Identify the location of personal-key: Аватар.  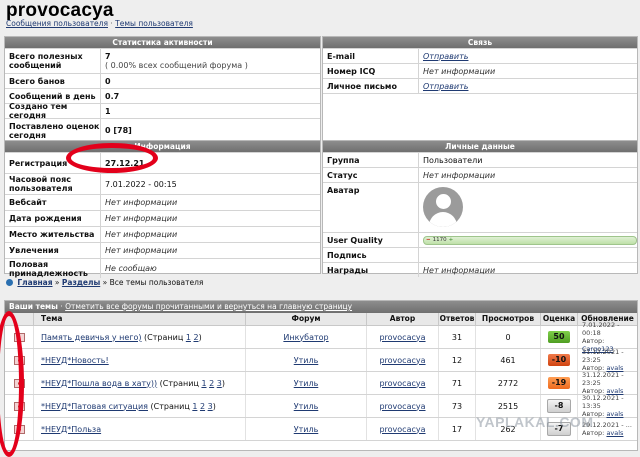
(343, 190).